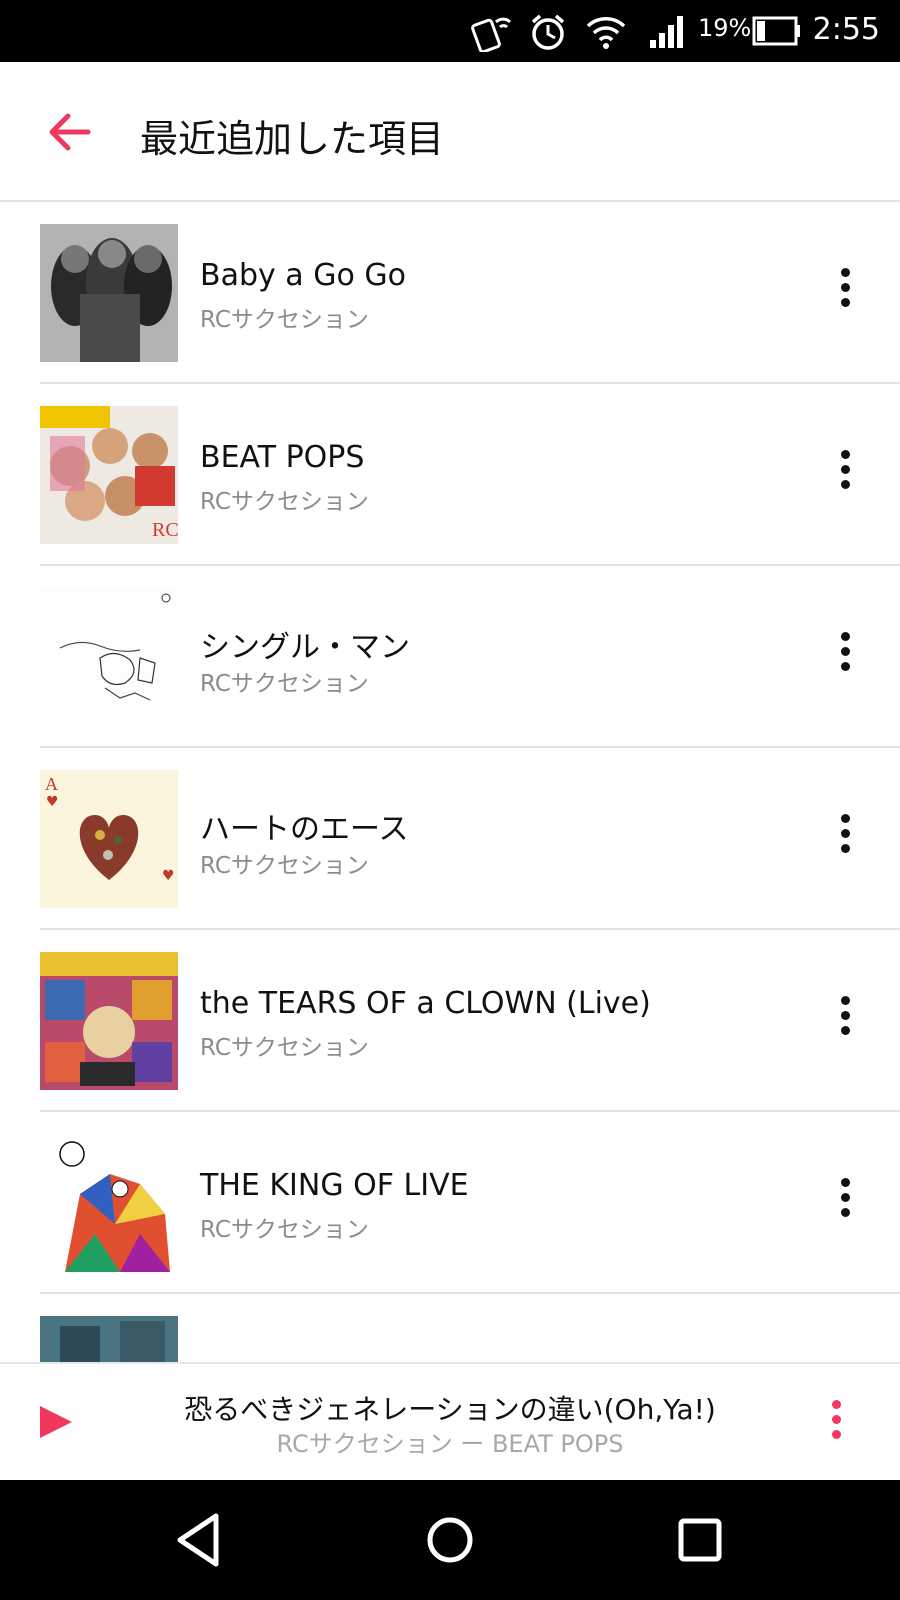 Image resolution: width=900 pixels, height=1600 pixels. What do you see at coordinates (51, 784) in the screenshot?
I see `svg-text: A` at bounding box center [51, 784].